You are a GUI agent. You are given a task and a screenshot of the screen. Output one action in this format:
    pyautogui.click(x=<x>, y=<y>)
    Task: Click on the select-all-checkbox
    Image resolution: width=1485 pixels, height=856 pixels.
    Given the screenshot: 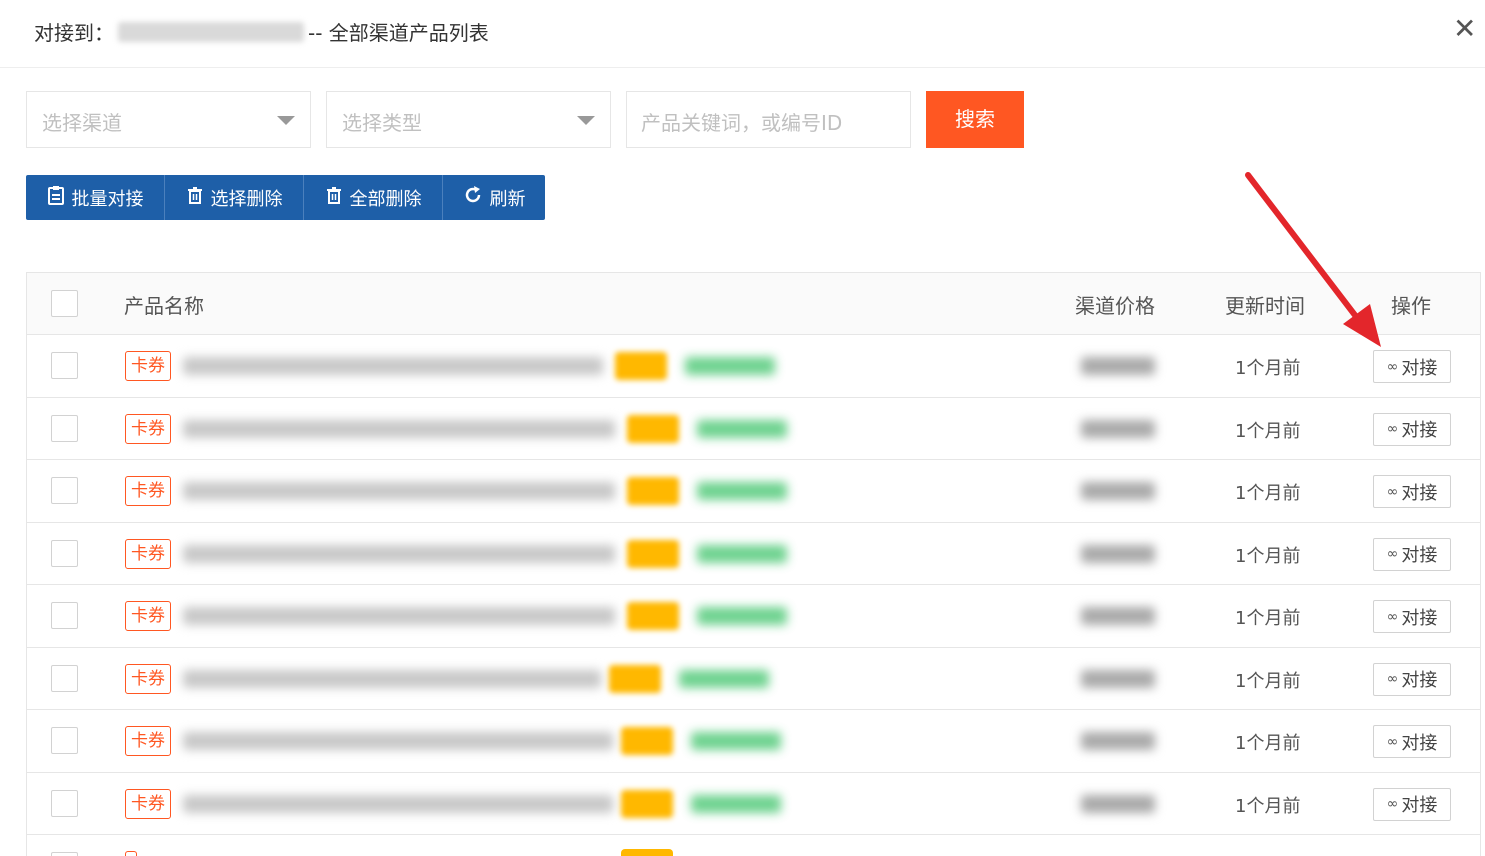 What is the action you would take?
    pyautogui.click(x=64, y=303)
    